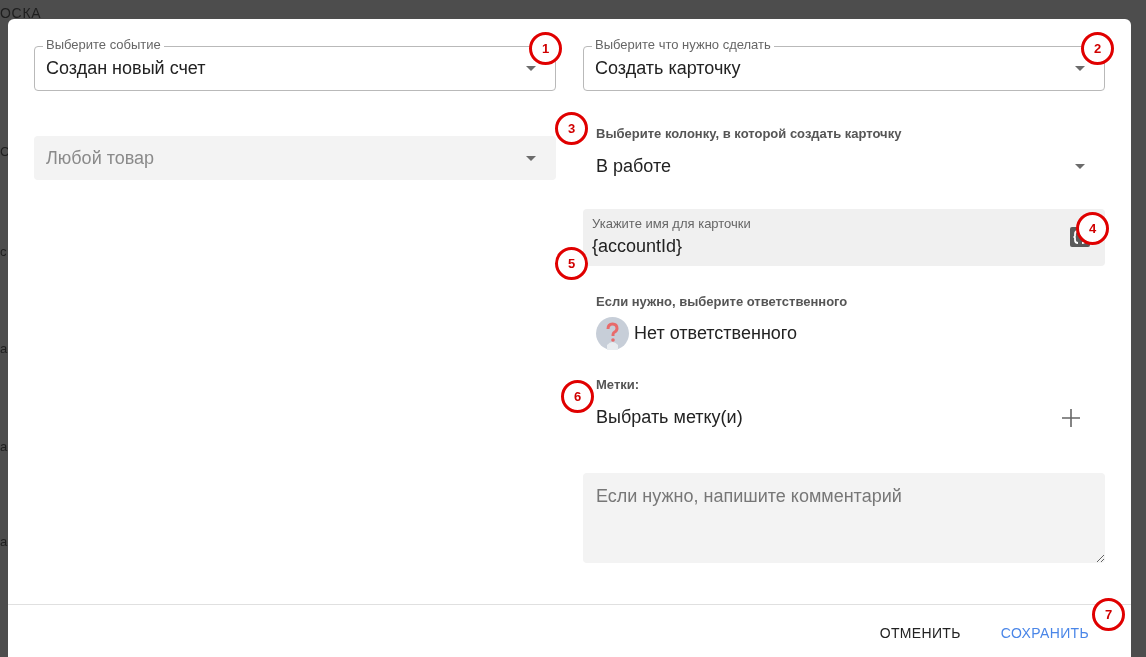  What do you see at coordinates (1071, 417) in the screenshot?
I see `plus-icon` at bounding box center [1071, 417].